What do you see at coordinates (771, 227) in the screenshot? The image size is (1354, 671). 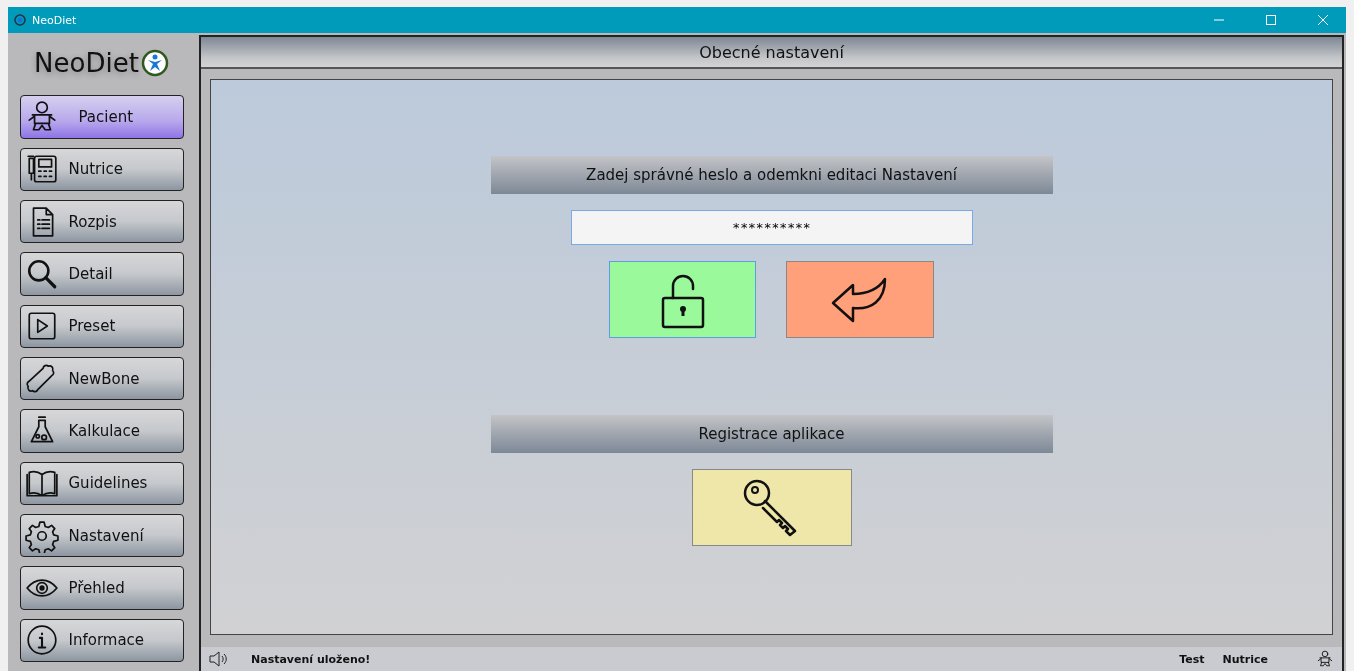 I see `password-field: **********` at bounding box center [771, 227].